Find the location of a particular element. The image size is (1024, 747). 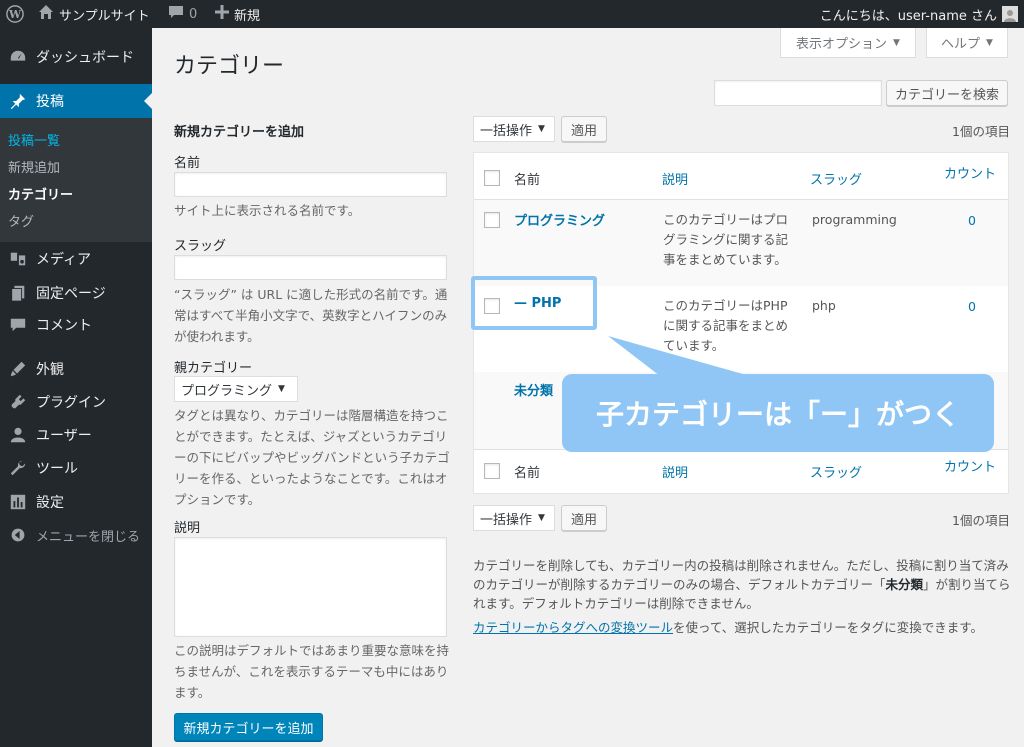

menu-collapse: メニューを閉じる is located at coordinates (76, 535).